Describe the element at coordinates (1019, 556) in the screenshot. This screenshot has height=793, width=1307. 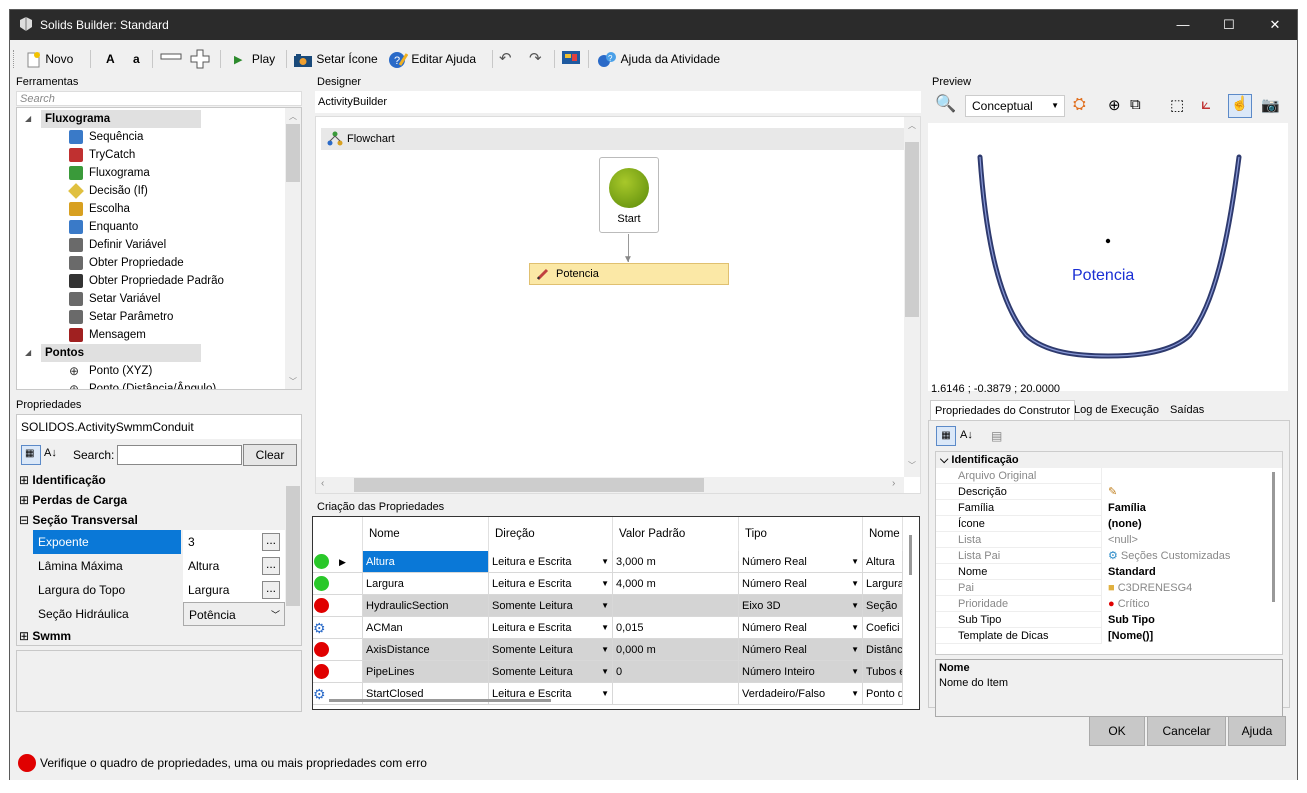
I see `prop-name: Lista Pai` at that location.